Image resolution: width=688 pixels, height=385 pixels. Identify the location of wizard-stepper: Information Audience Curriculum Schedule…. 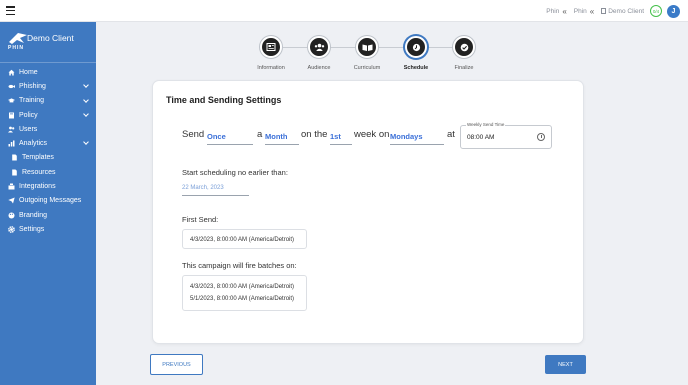
(370, 56).